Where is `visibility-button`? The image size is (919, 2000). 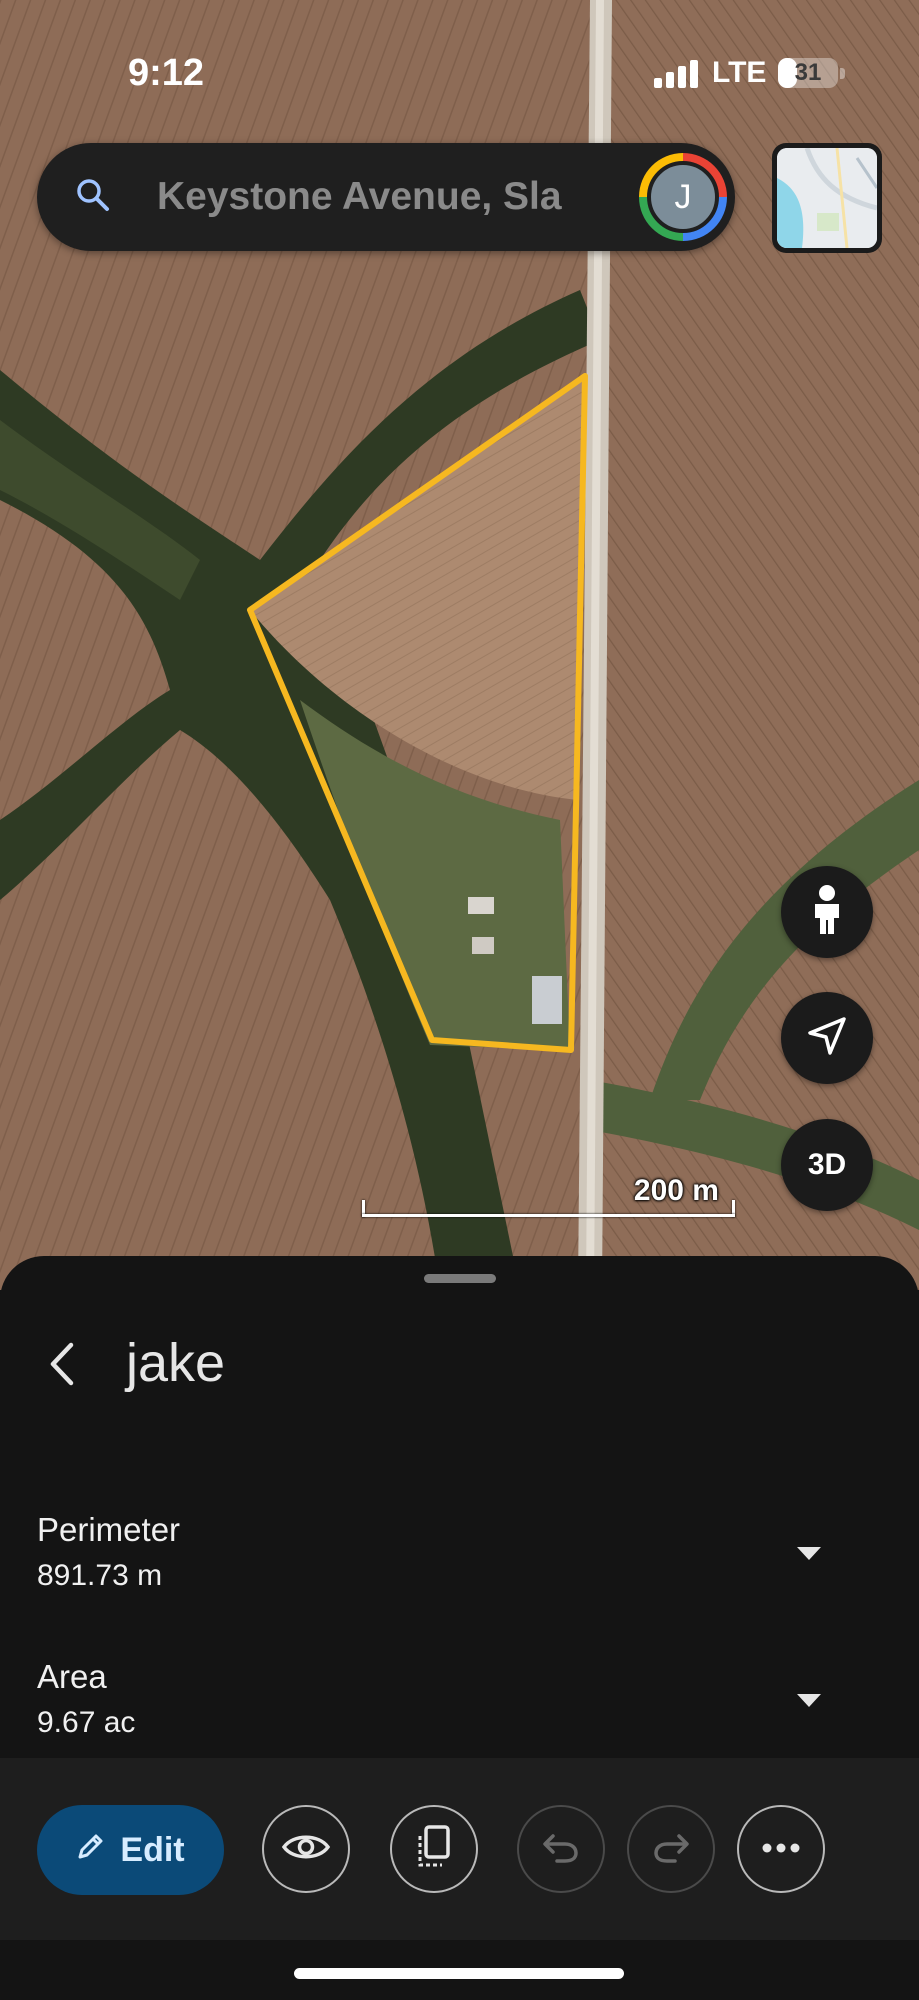
visibility-button is located at coordinates (306, 1849).